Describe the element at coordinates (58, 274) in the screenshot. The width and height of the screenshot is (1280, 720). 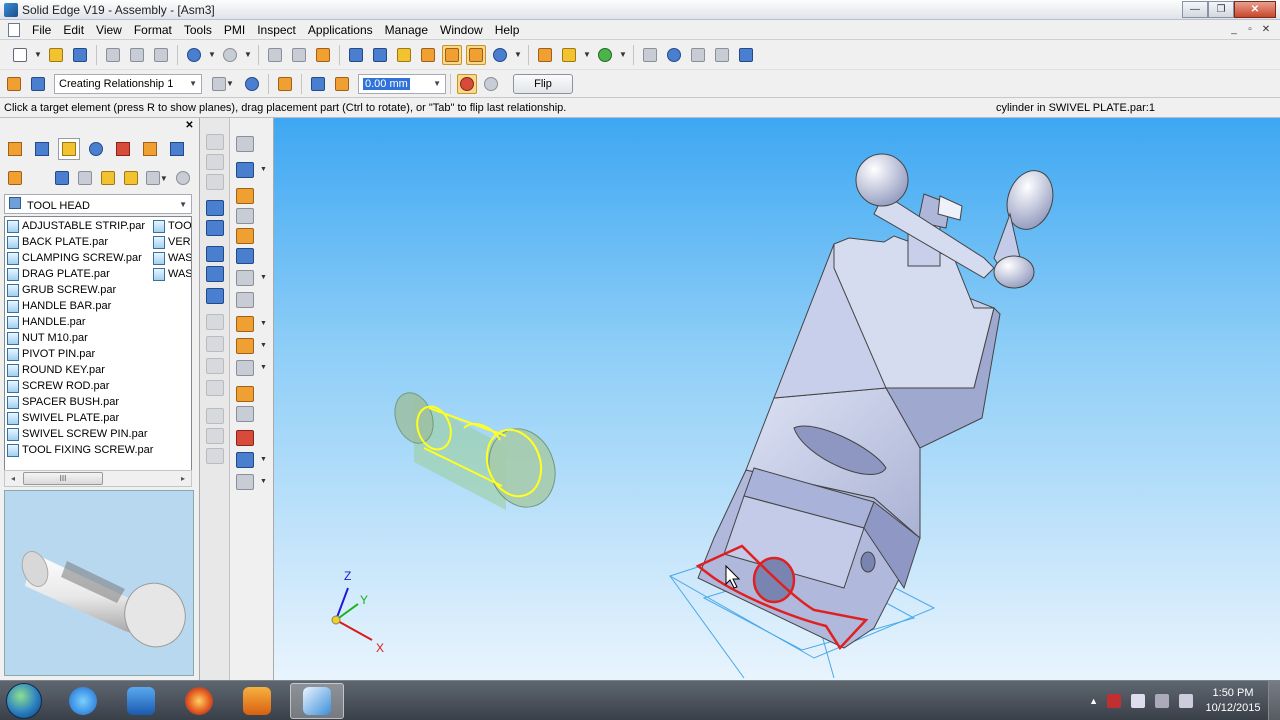
I see `file-list-item: DRAG PLATE.par` at that location.